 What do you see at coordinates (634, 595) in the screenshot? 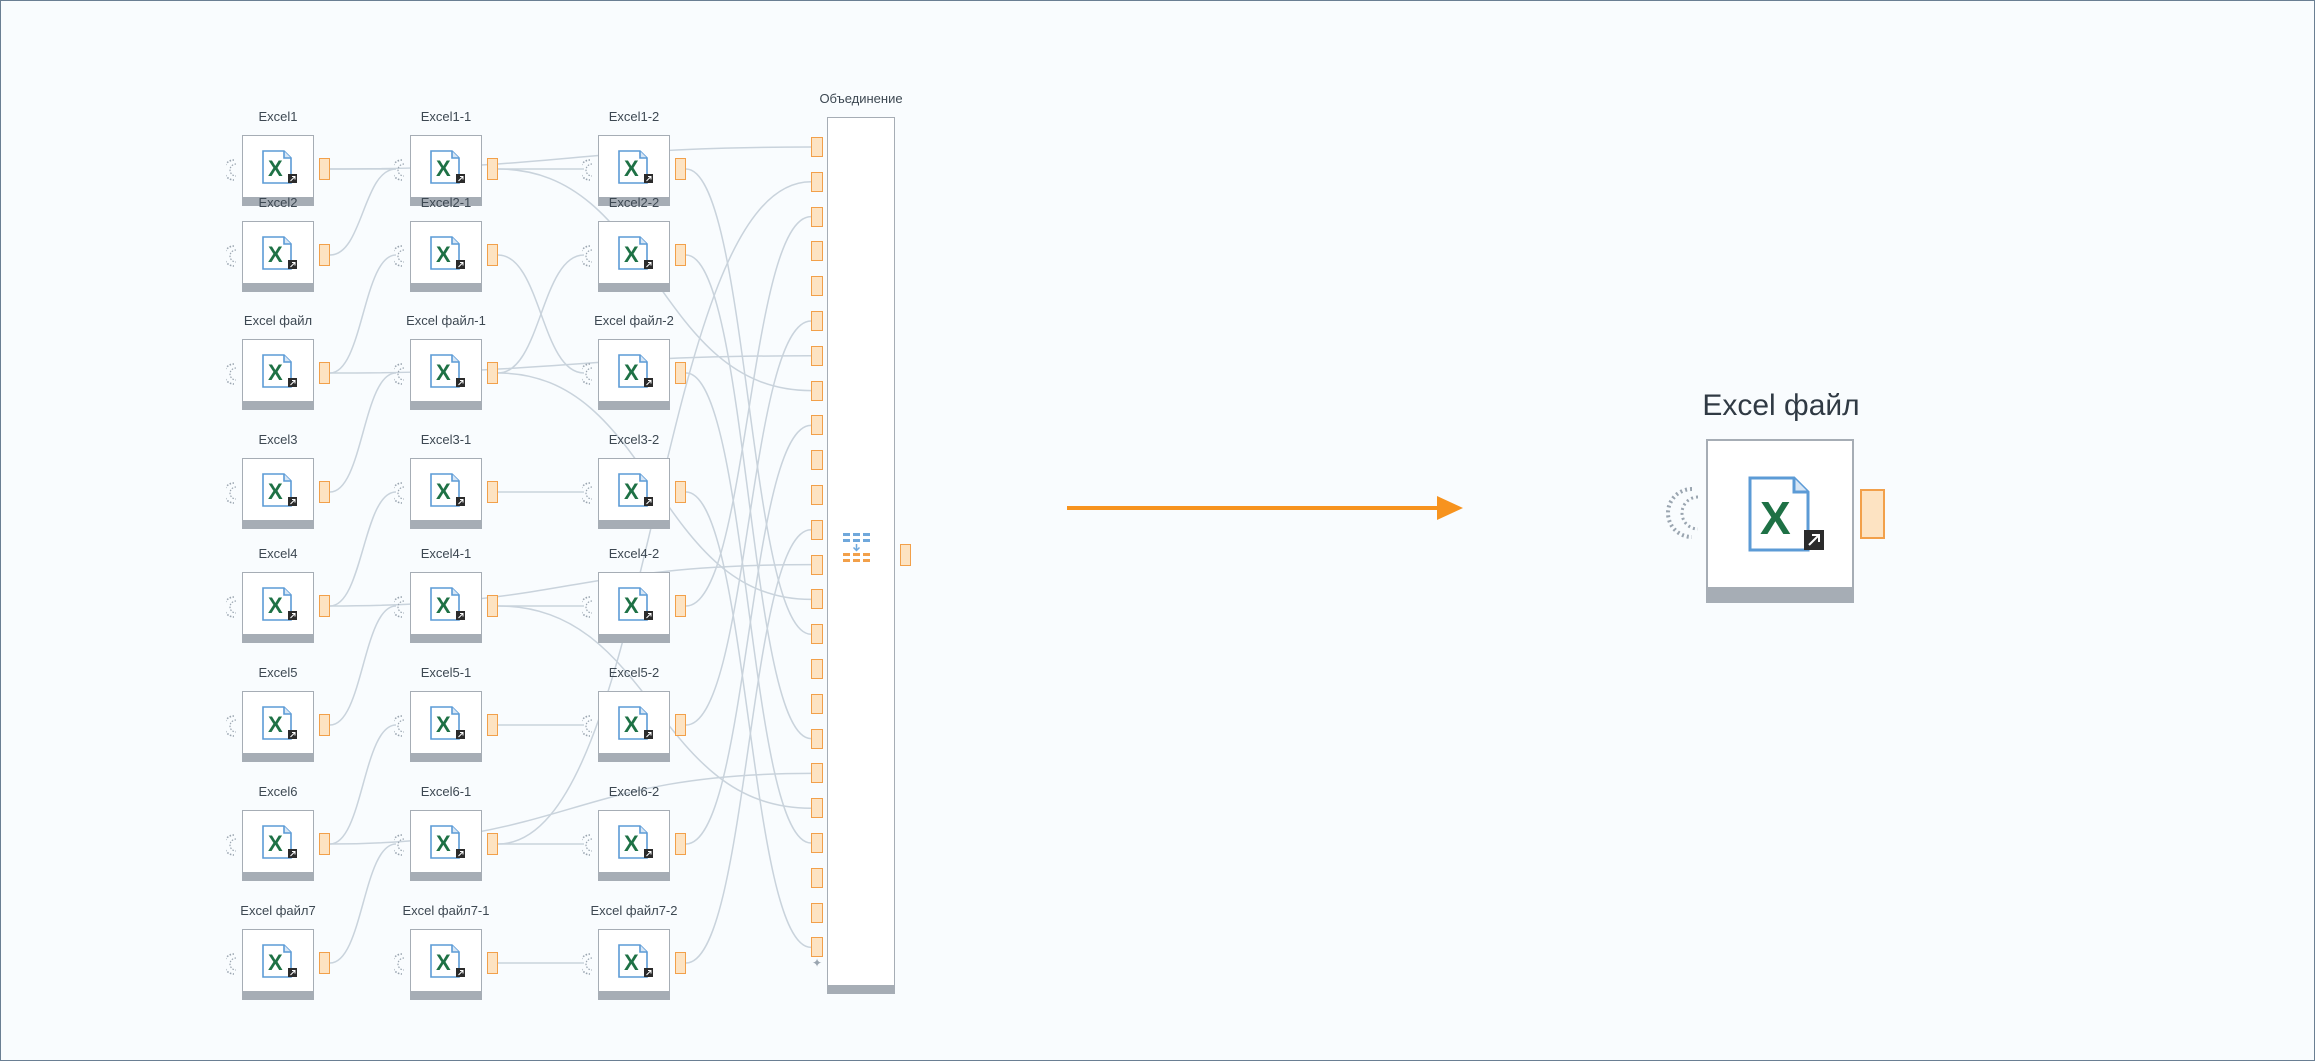
I see `excel-node: Excel4-2 X` at bounding box center [634, 595].